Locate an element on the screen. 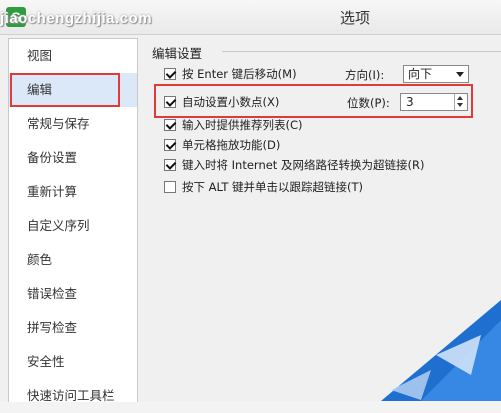 The image size is (501, 413). option-label: 键入时将 Internet 及网络路径转换为超链接(R) is located at coordinates (303, 165).